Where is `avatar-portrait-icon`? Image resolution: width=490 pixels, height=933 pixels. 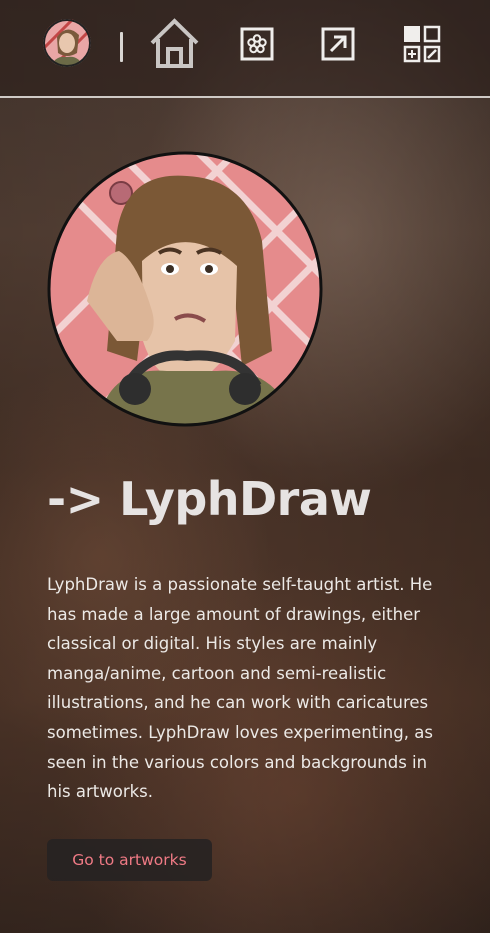
avatar-portrait-icon is located at coordinates (67, 43).